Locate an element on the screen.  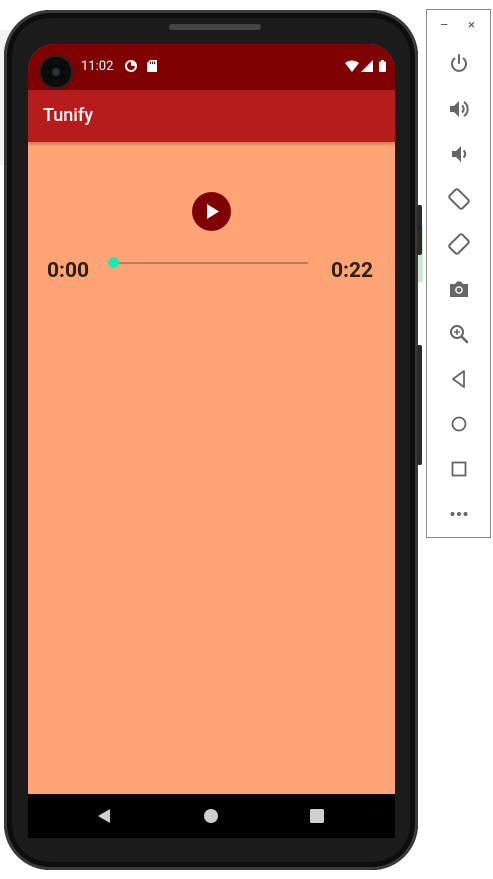
emulator-toolbar: – × is located at coordinates (458, 273).